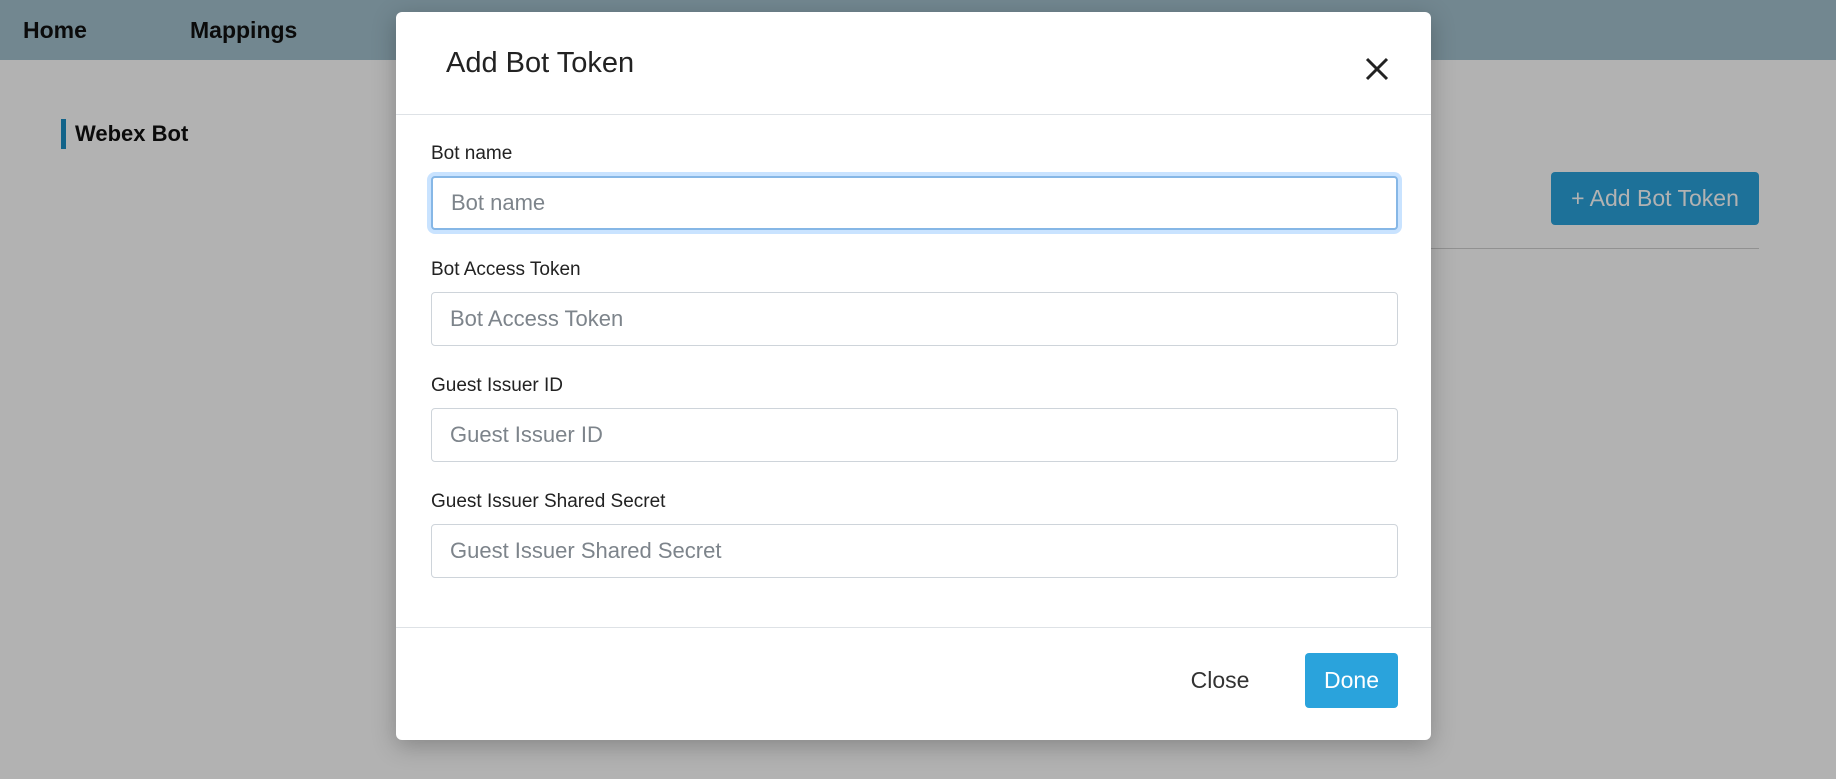 This screenshot has width=1836, height=779. What do you see at coordinates (913, 683) in the screenshot?
I see `modal-footer: Close Done` at bounding box center [913, 683].